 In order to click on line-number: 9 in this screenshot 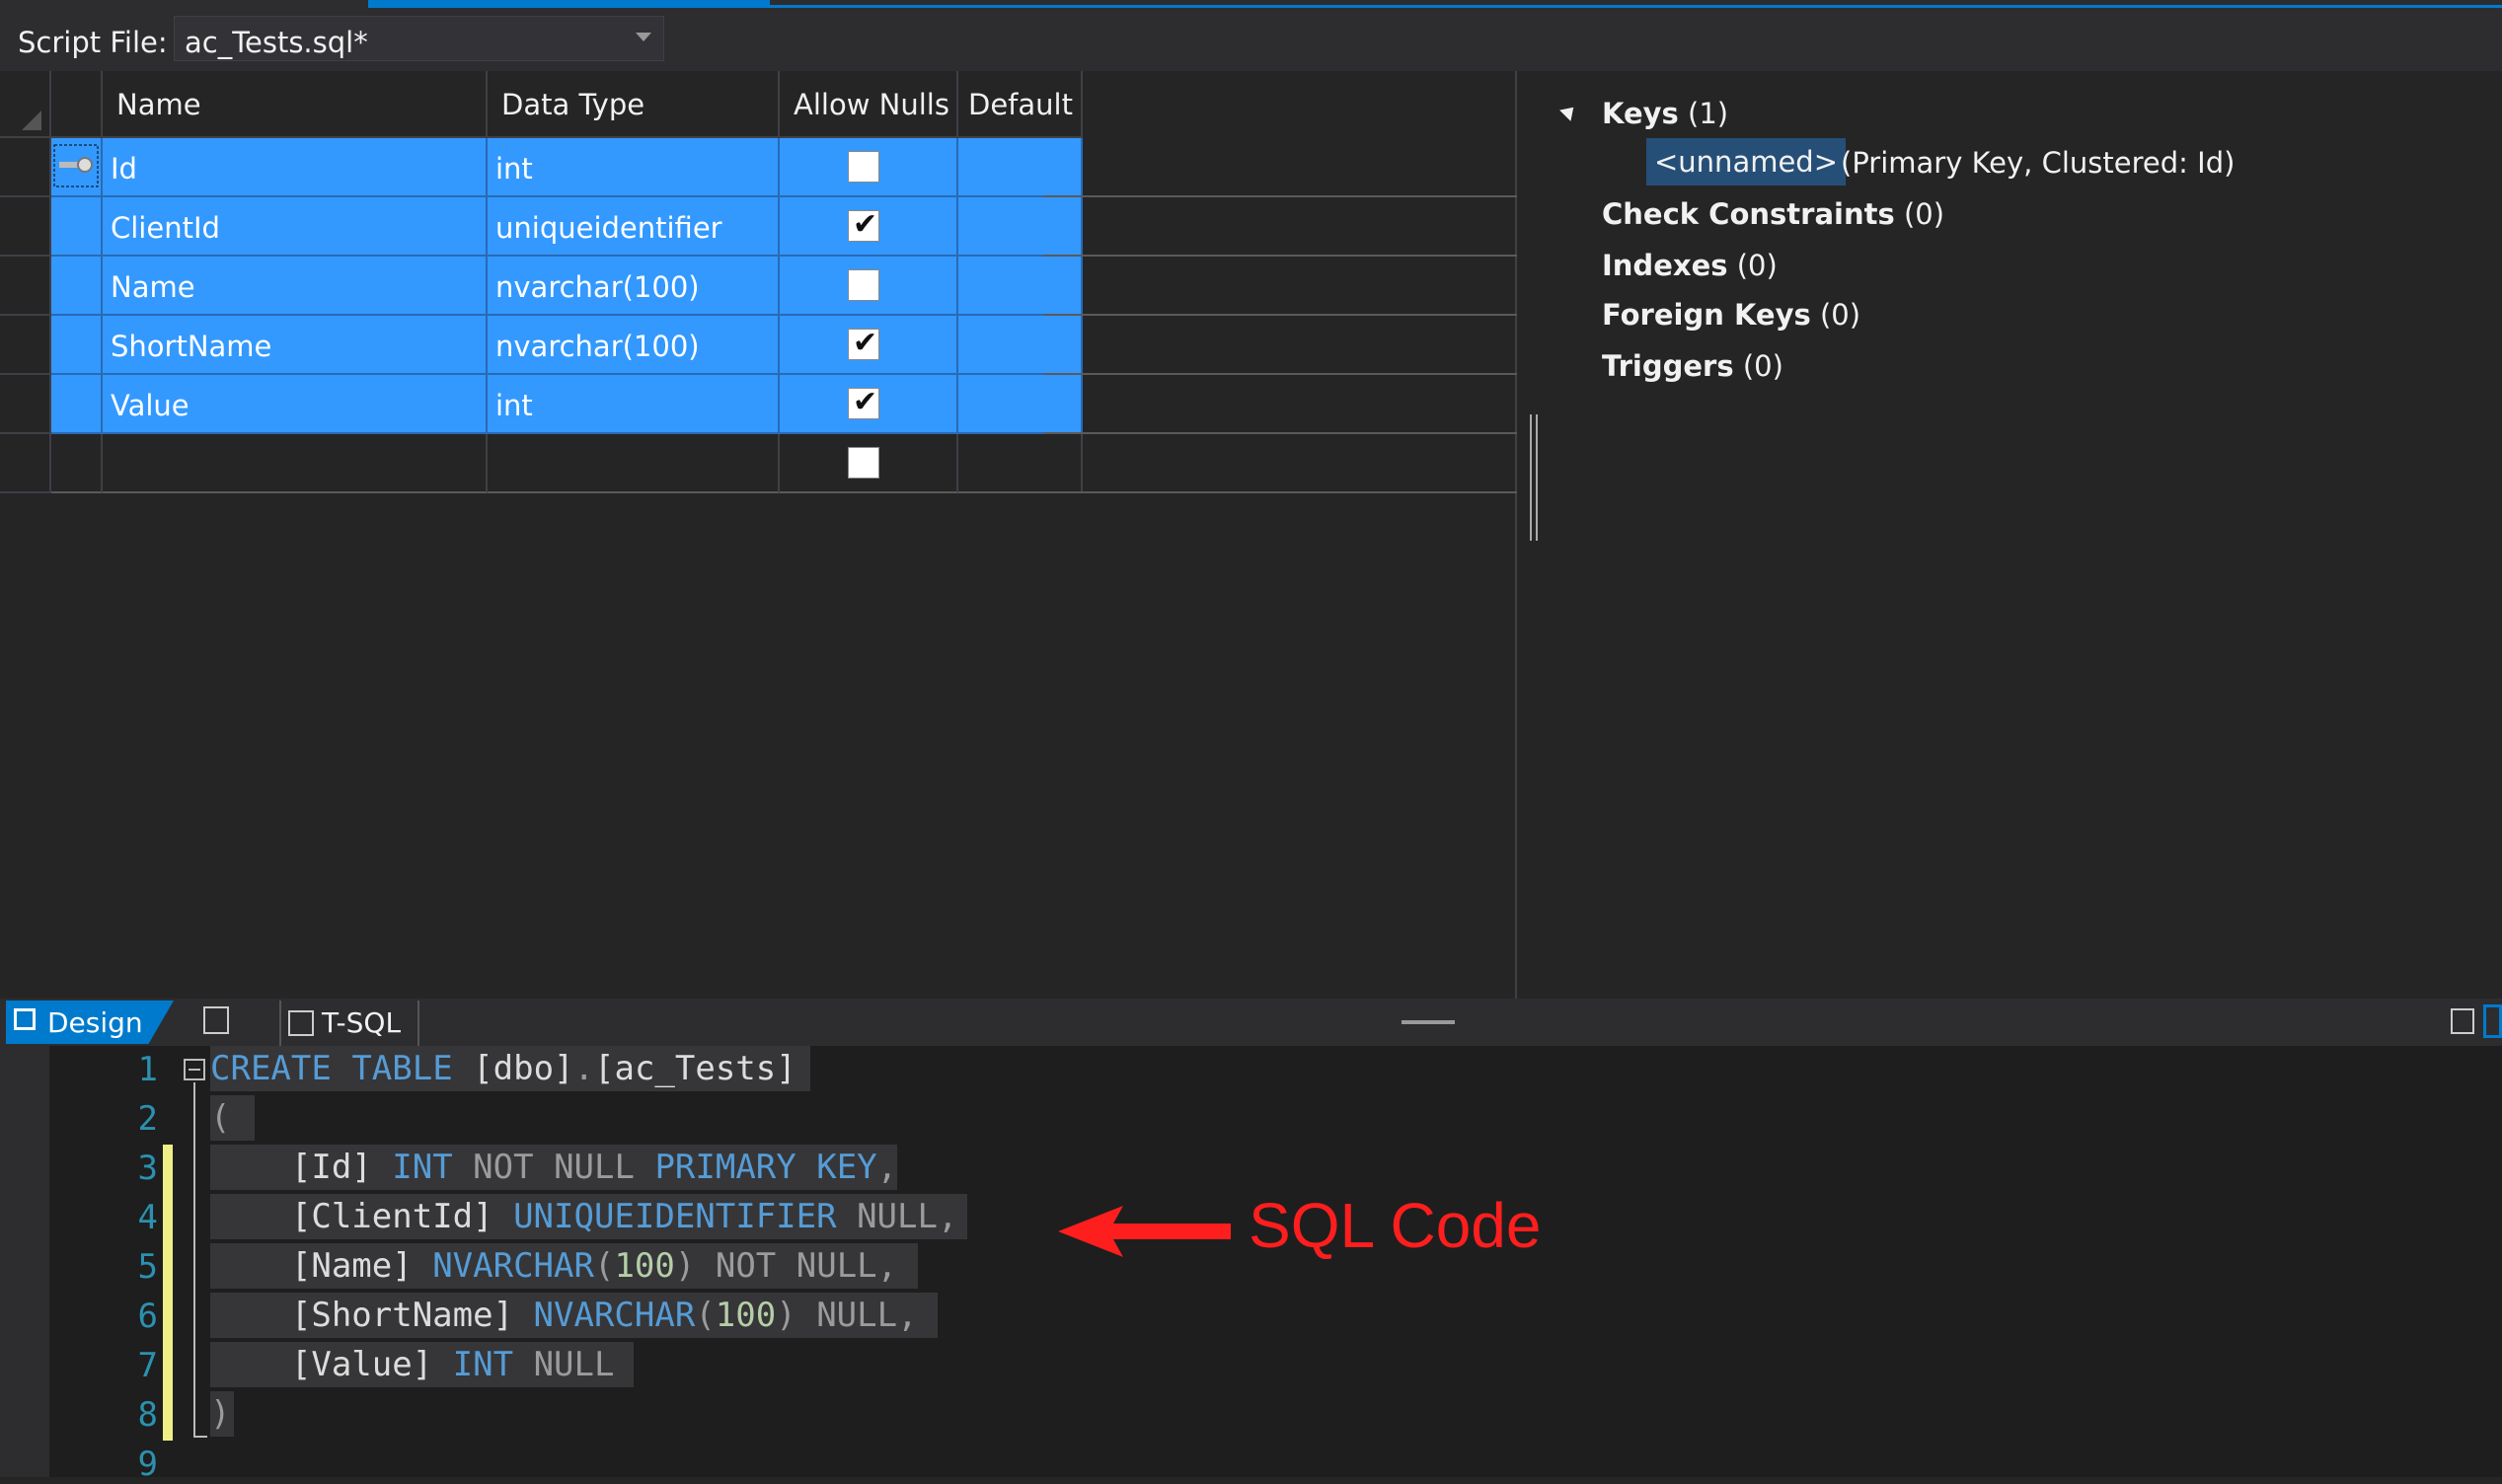, I will do `click(147, 1464)`.